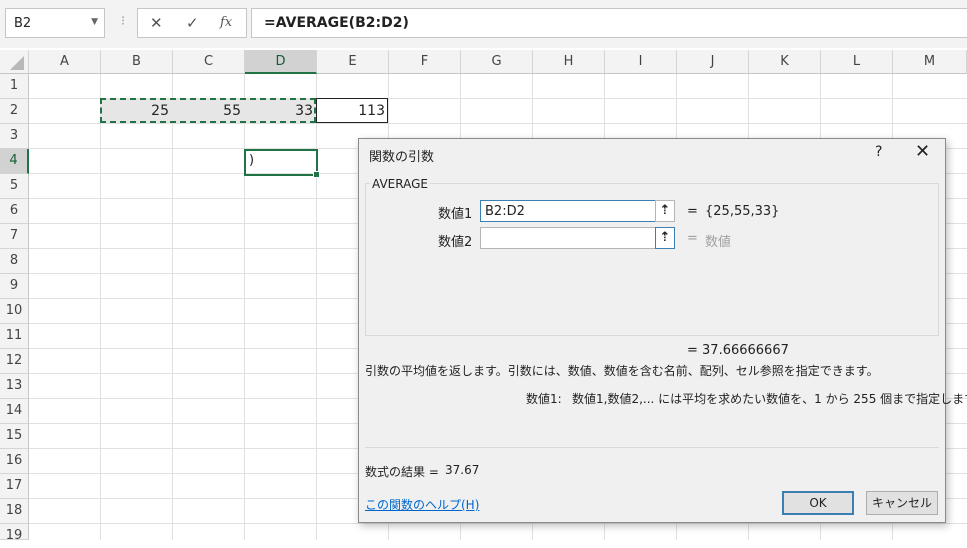  What do you see at coordinates (738, 350) in the screenshot?
I see `function-result-line: = 37.66666667` at bounding box center [738, 350].